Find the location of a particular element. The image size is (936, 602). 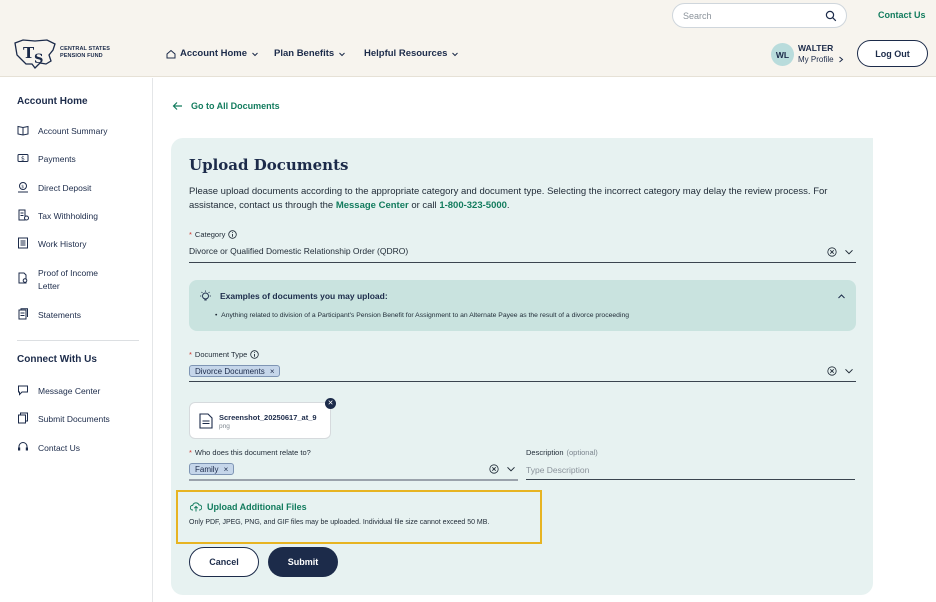

home-icon is located at coordinates (171, 53).